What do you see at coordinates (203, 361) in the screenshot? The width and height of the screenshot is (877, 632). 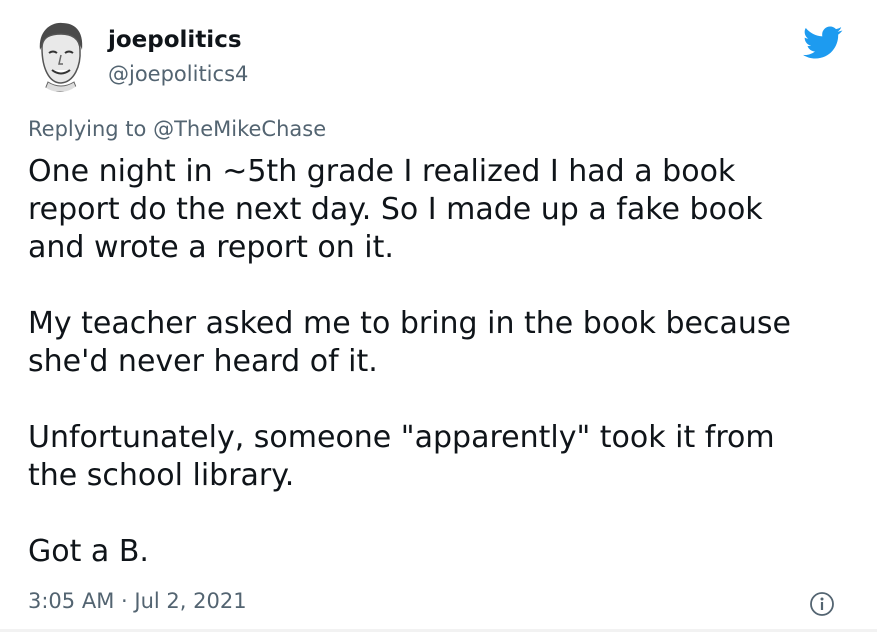 I see `tweet-text-line: she'd never heard of it.` at bounding box center [203, 361].